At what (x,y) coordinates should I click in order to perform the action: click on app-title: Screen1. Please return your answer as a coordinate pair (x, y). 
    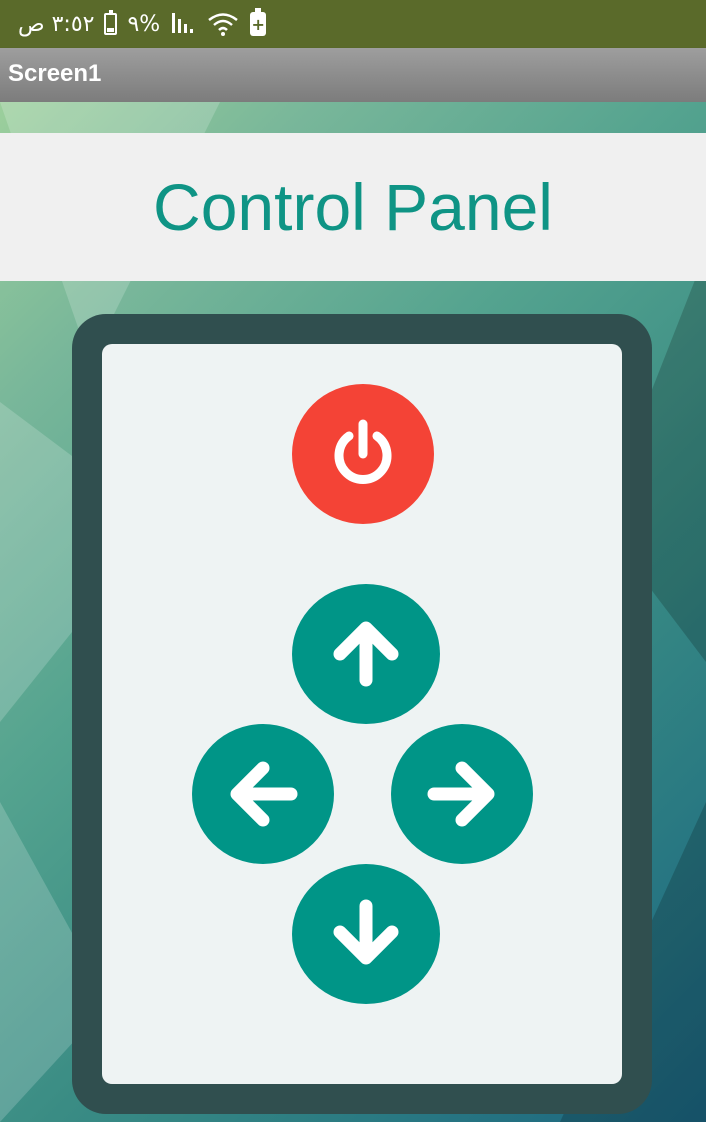
    Looking at the image, I should click on (55, 73).